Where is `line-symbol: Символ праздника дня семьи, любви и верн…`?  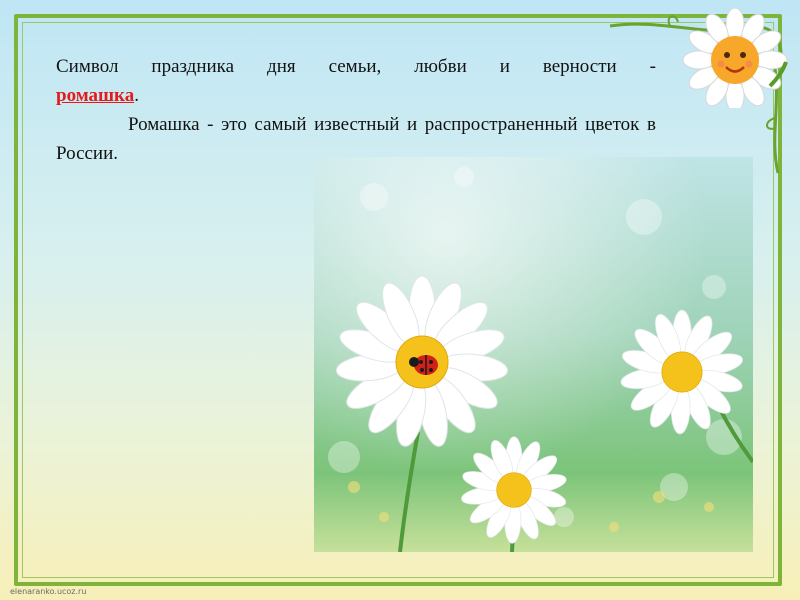
line-symbol: Символ праздника дня семьи, любви и верн… is located at coordinates (356, 66).